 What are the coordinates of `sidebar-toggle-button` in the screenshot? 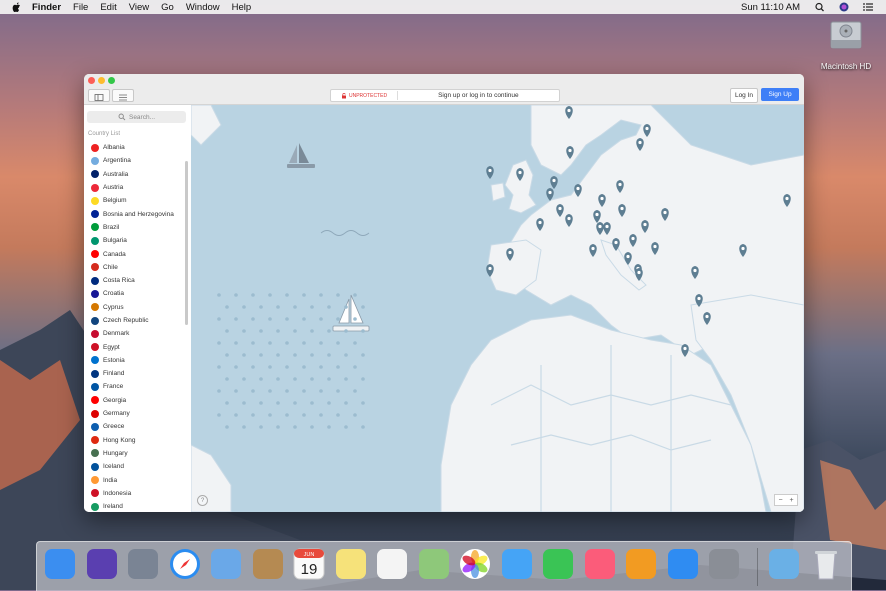 It's located at (99, 95).